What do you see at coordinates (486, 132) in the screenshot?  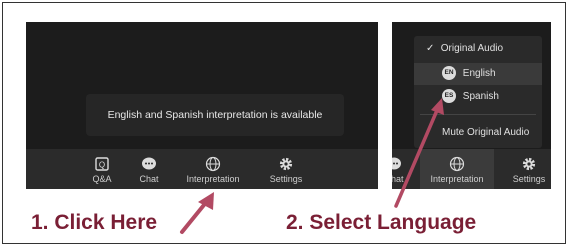 I see `mute-original-label: Mute Original Audio` at bounding box center [486, 132].